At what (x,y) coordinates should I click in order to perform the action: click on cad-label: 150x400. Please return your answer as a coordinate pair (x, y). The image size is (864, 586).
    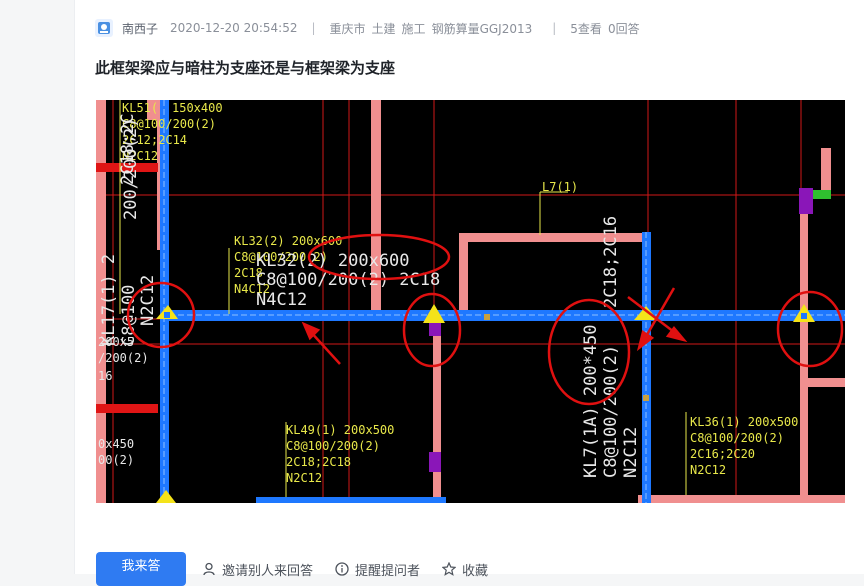
    Looking at the image, I should click on (197, 108).